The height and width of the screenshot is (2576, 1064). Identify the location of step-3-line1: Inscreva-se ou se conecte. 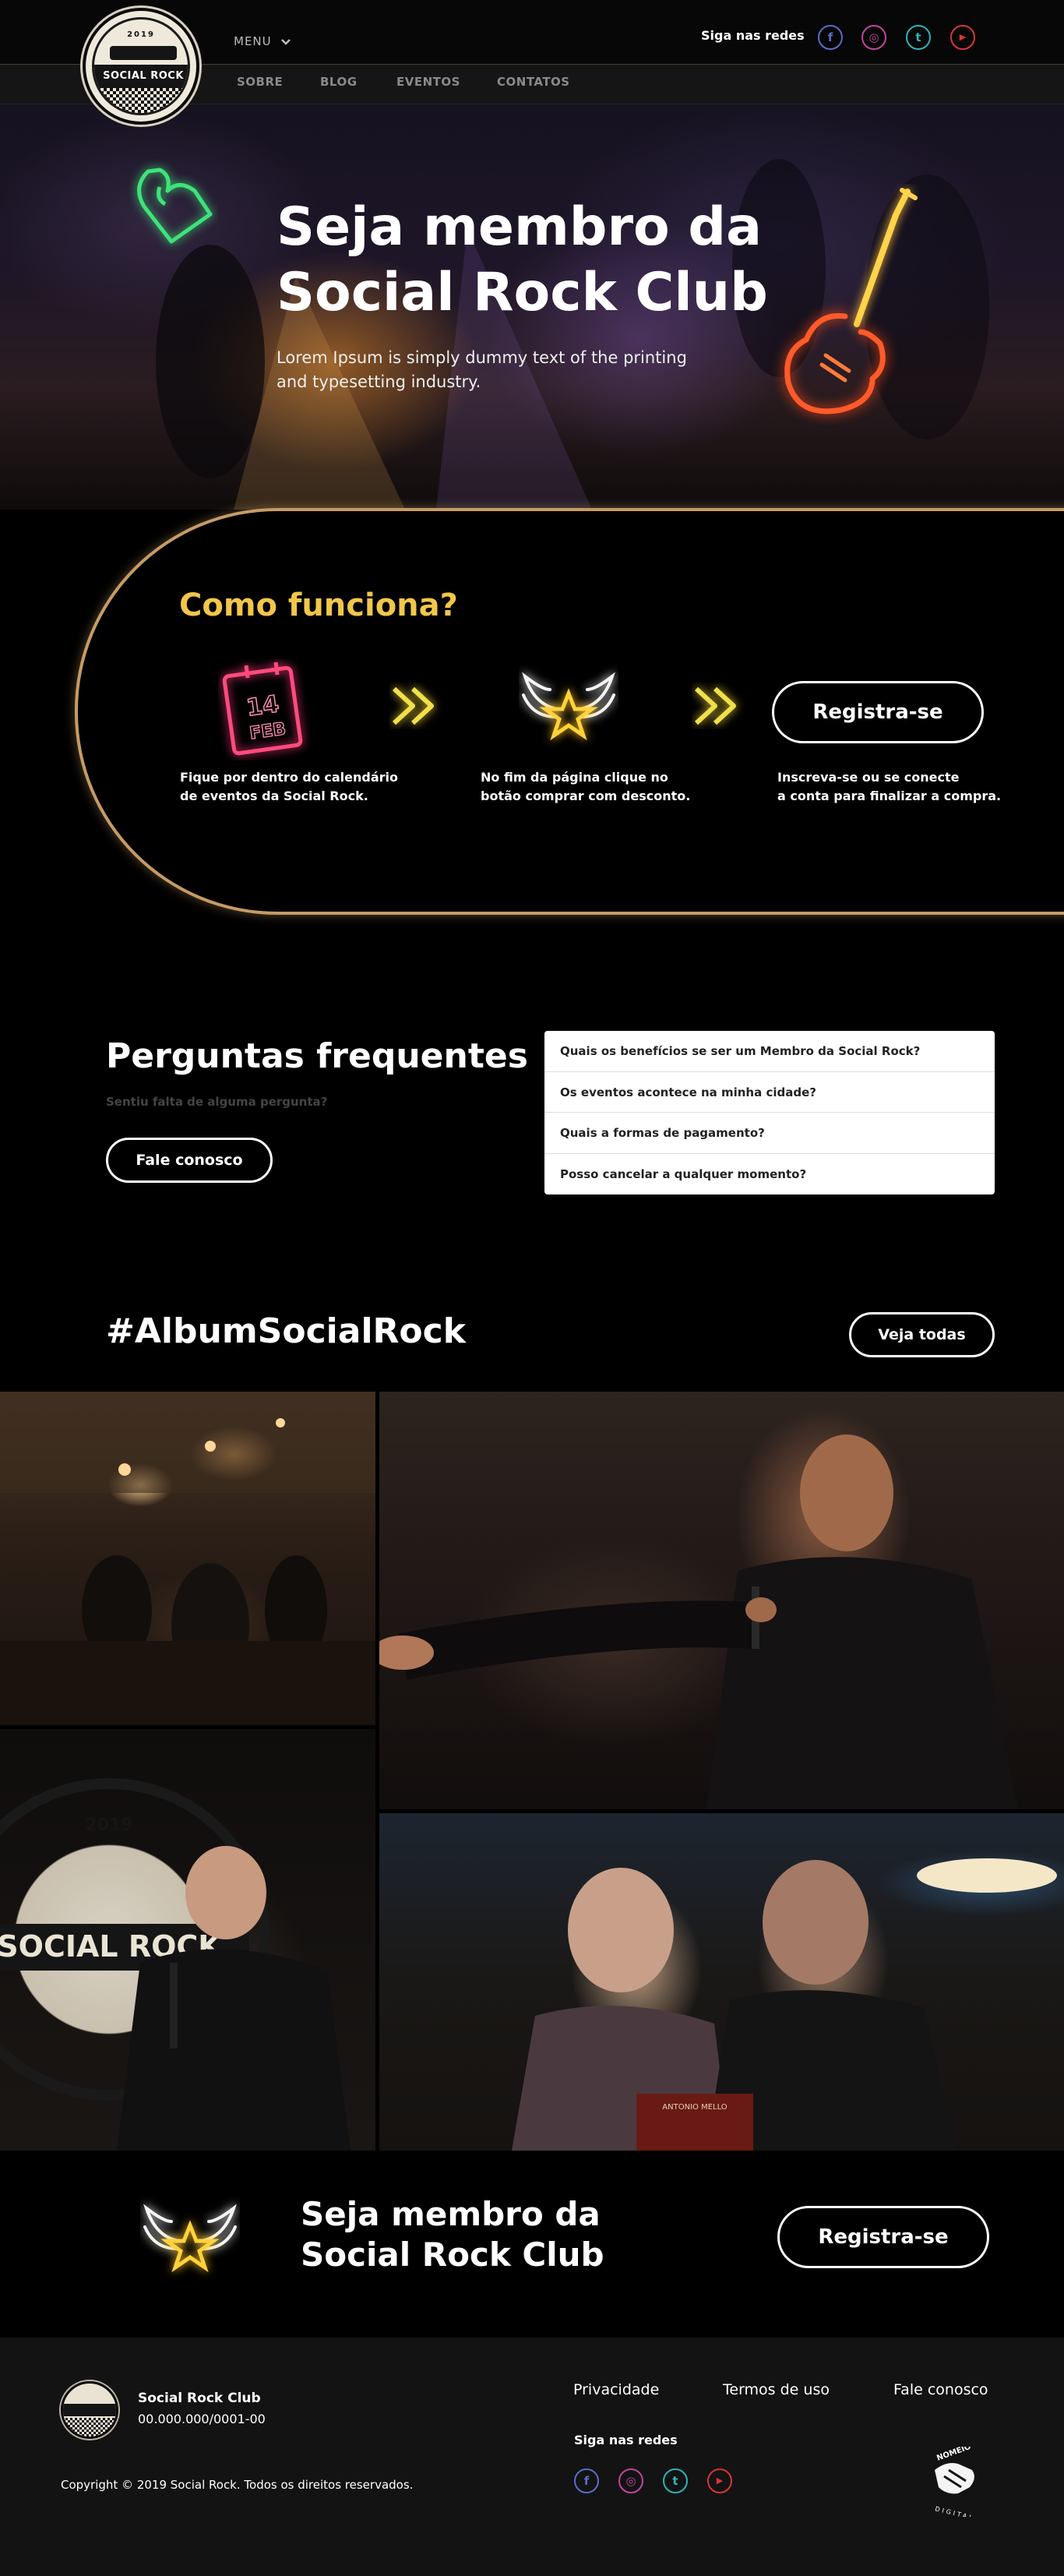
(868, 777).